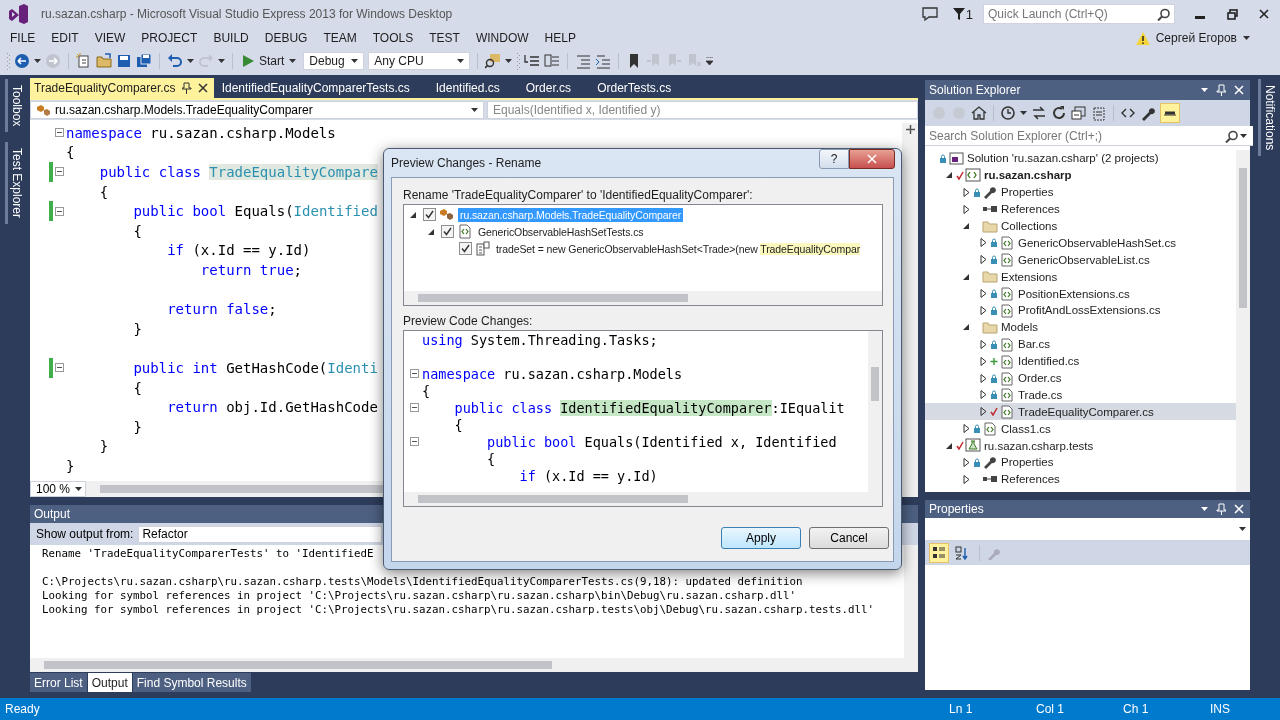 The image size is (1280, 720). What do you see at coordinates (334, 60) in the screenshot?
I see `configuration-dropdown: Debug` at bounding box center [334, 60].